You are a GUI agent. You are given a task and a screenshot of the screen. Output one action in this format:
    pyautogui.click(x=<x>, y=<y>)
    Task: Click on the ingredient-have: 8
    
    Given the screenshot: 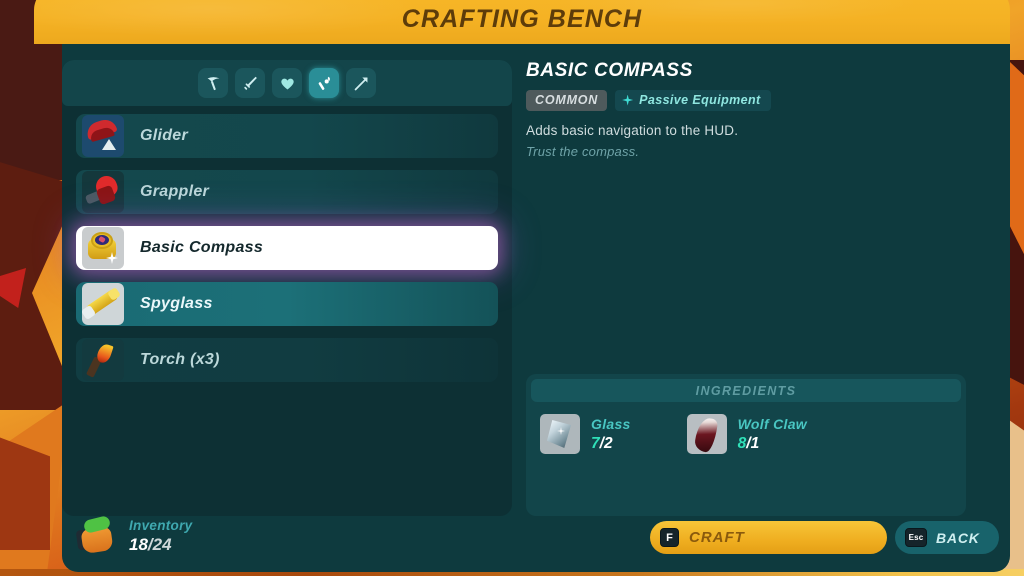 What is the action you would take?
    pyautogui.click(x=742, y=443)
    